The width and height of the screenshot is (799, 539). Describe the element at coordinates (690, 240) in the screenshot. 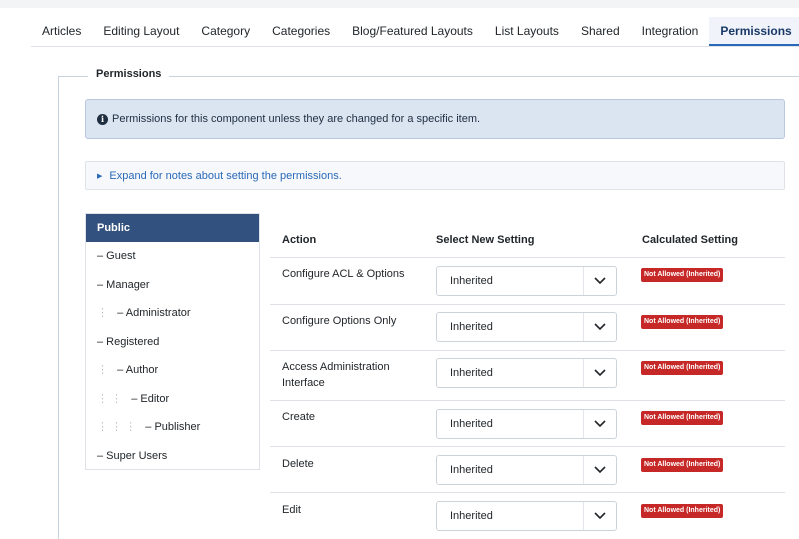

I see `column-header-calculated-setting: Calculated Setting` at that location.